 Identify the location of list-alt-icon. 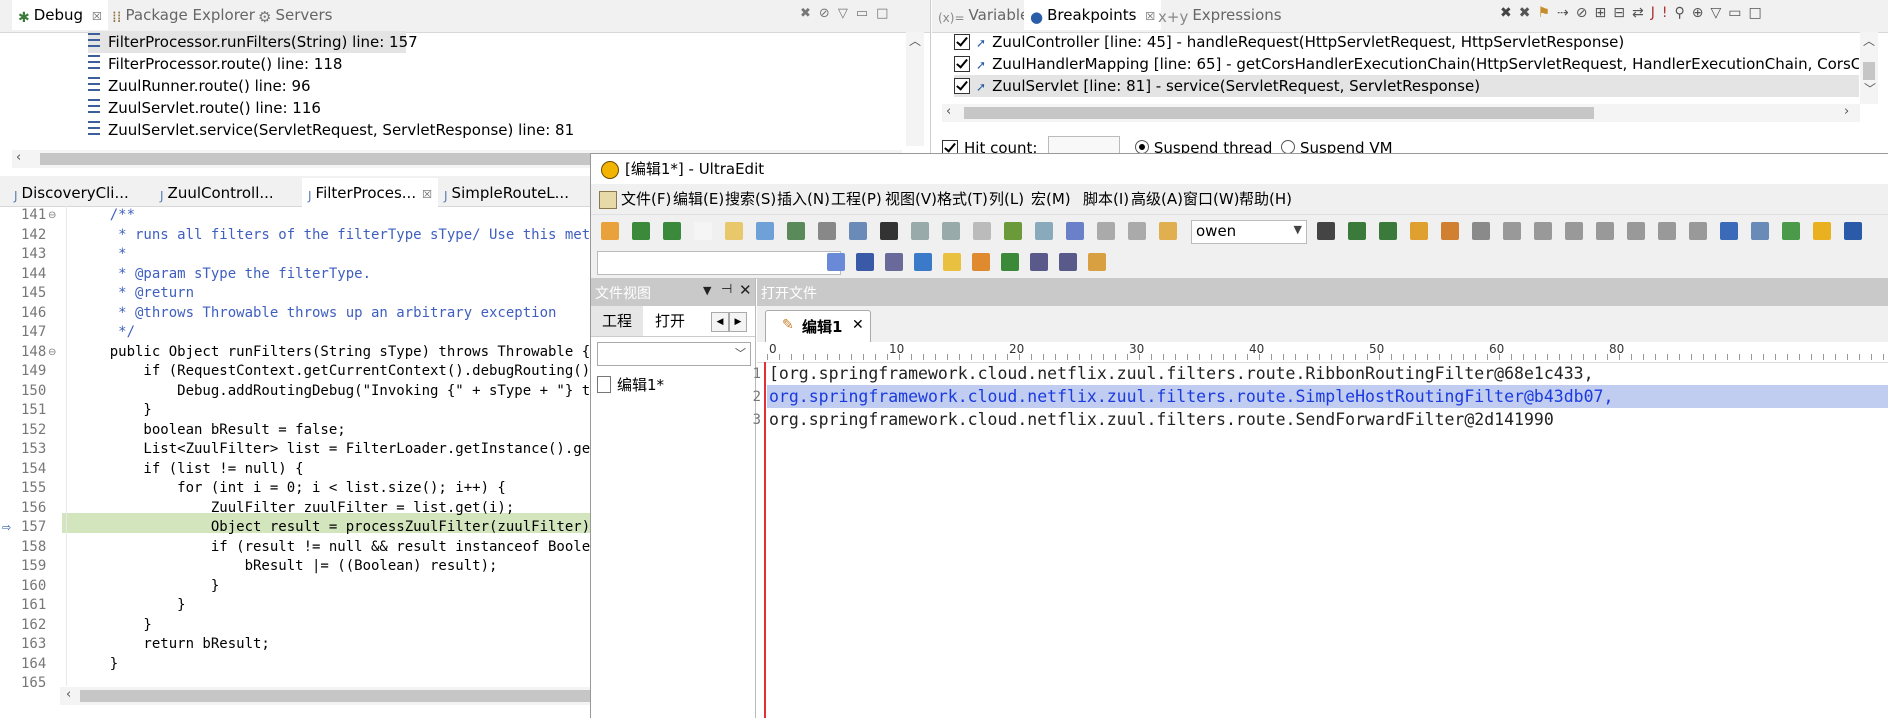
(951, 231).